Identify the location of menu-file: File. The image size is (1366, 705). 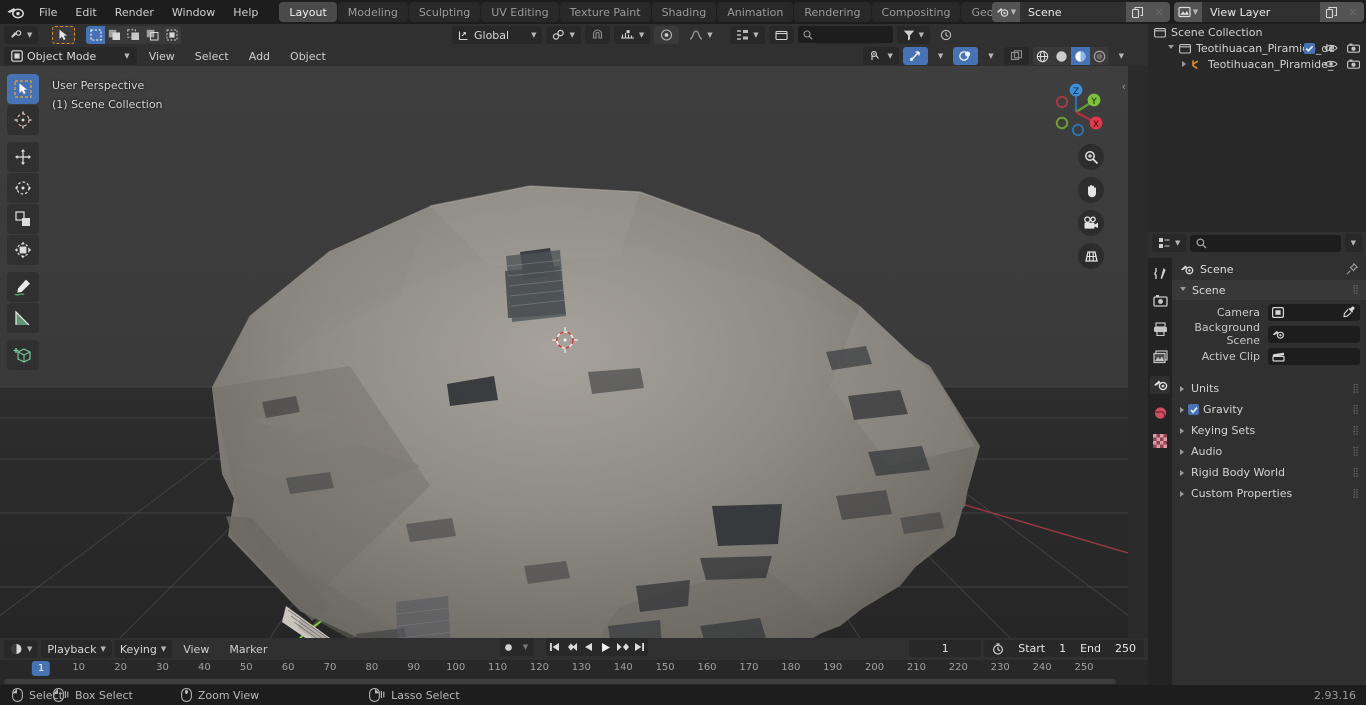
(48, 12).